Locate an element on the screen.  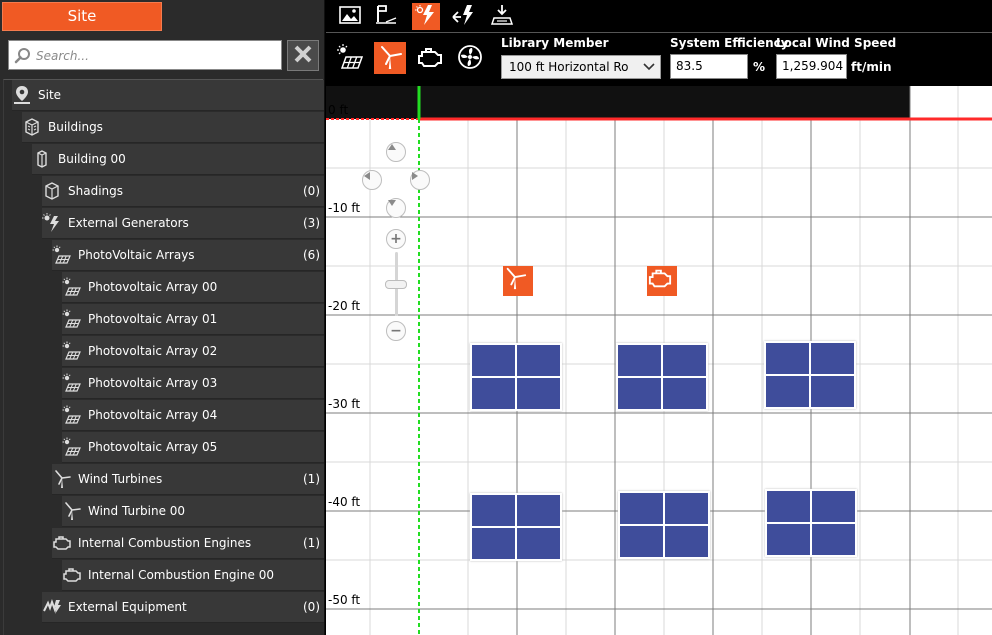
tree-item-label: Photovoltaic Array 02 is located at coordinates (153, 351).